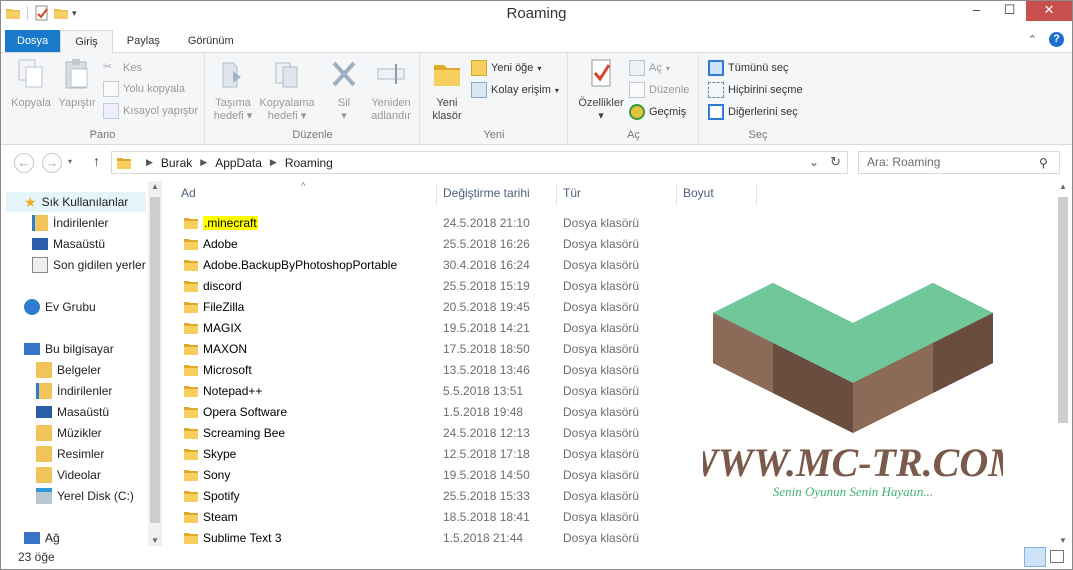 The image size is (1073, 570). What do you see at coordinates (515, 90) in the screenshot?
I see `easy-access-button: Kolay erişim ▾` at bounding box center [515, 90].